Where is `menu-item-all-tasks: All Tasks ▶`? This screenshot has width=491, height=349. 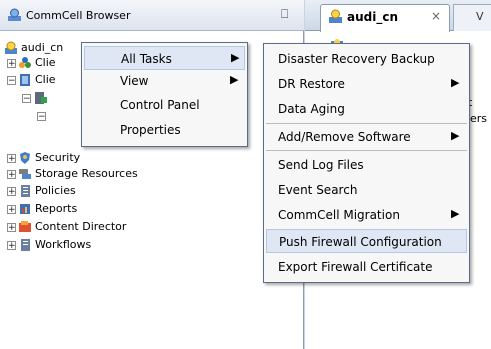
menu-item-all-tasks: All Tasks ▶ is located at coordinates (164, 58).